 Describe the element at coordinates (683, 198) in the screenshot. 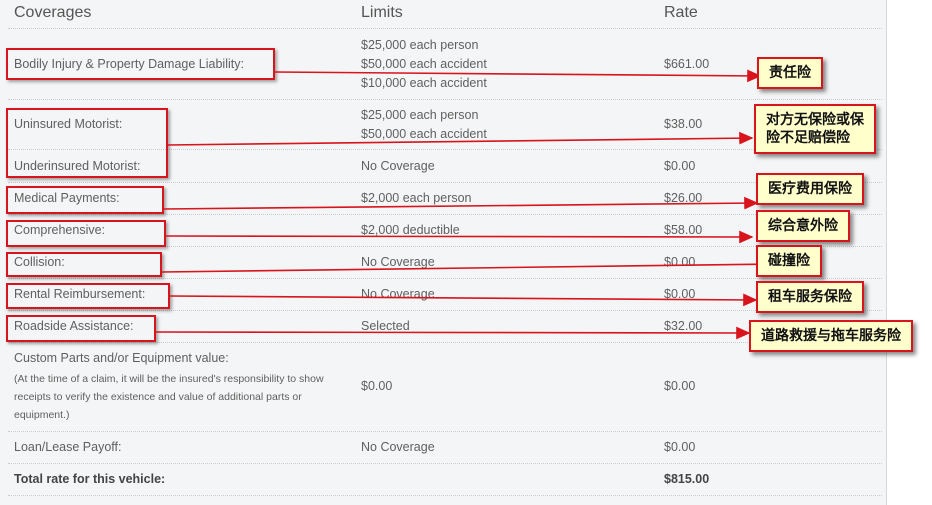

I see `rate-value: $26.00` at that location.